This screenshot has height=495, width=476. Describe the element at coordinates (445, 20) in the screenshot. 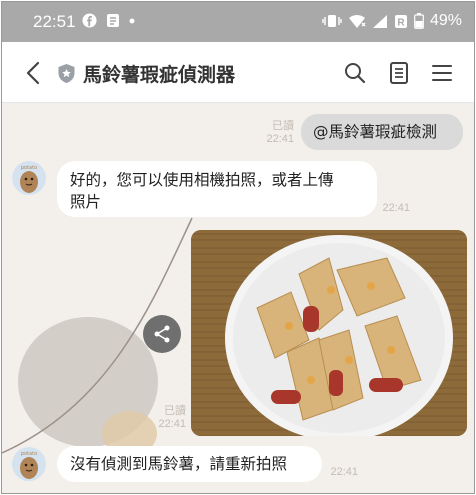

I see `battery-percent: 49%` at that location.